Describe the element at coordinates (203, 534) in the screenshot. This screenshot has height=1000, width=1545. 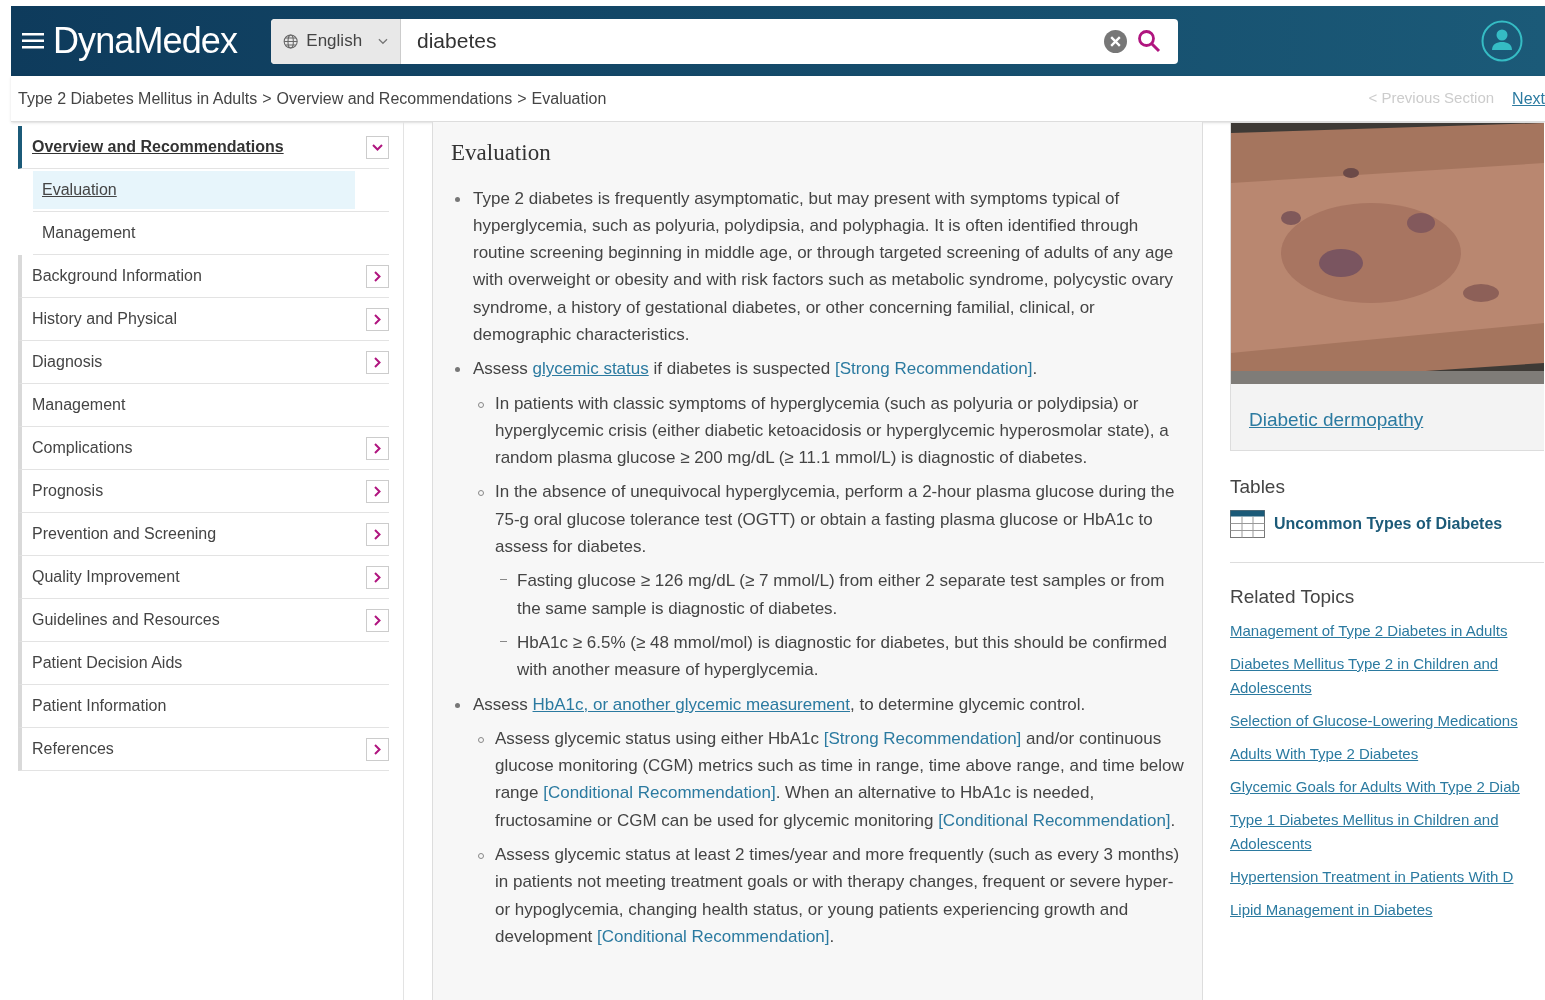
I see `sidebar-item: Prevention and Screening` at that location.